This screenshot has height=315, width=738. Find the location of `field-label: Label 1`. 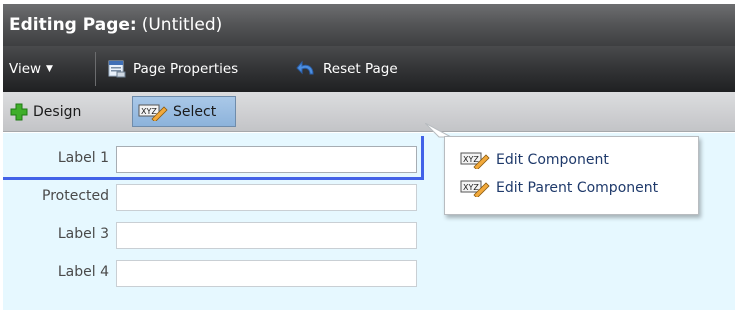

field-label: Label 1 is located at coordinates (83, 158).